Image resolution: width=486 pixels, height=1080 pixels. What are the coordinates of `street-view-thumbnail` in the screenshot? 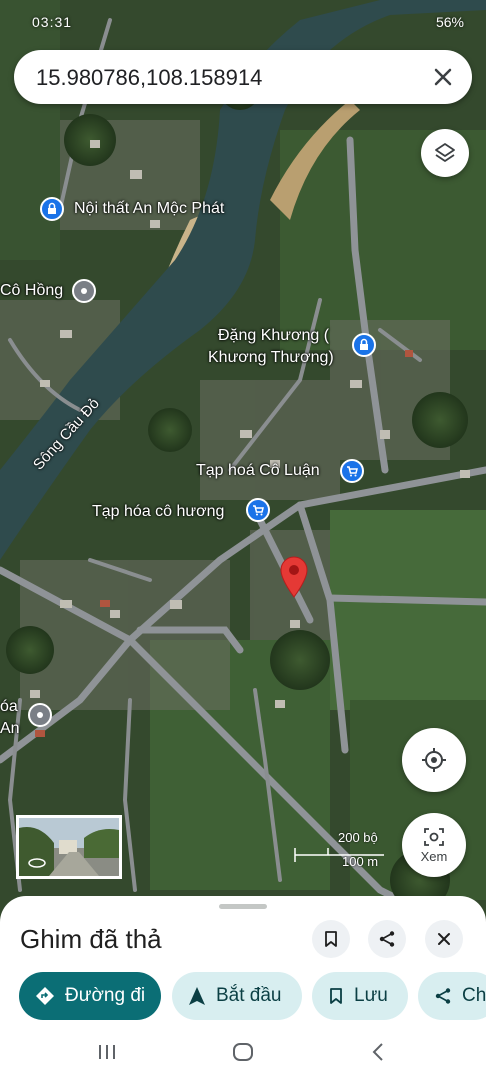 It's located at (69, 847).